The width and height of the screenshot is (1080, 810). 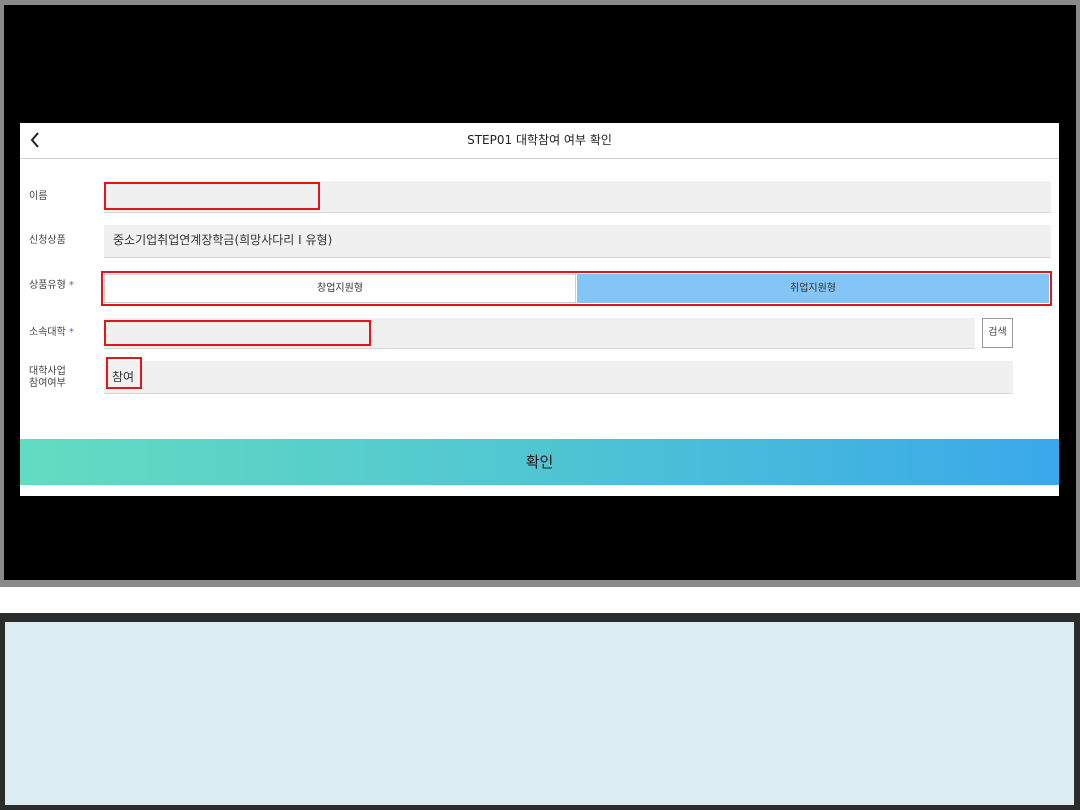 I want to click on highlight-participation, so click(x=124, y=373).